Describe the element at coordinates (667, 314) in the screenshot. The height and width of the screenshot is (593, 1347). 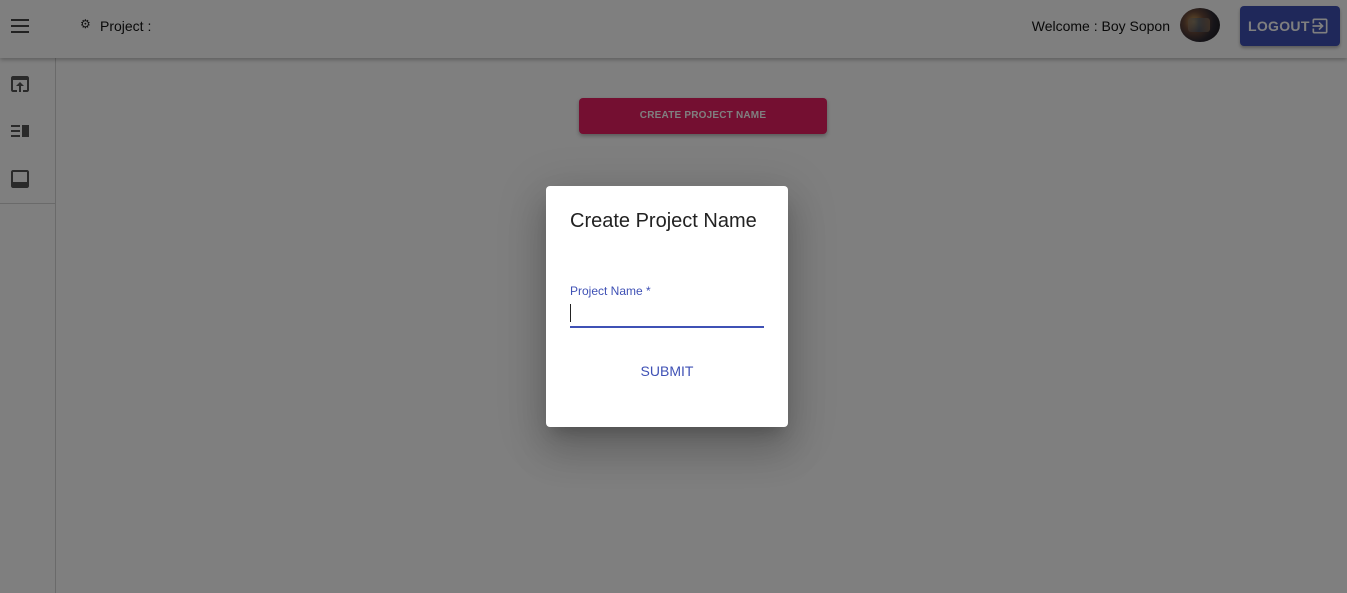
I see `project-name-input` at that location.